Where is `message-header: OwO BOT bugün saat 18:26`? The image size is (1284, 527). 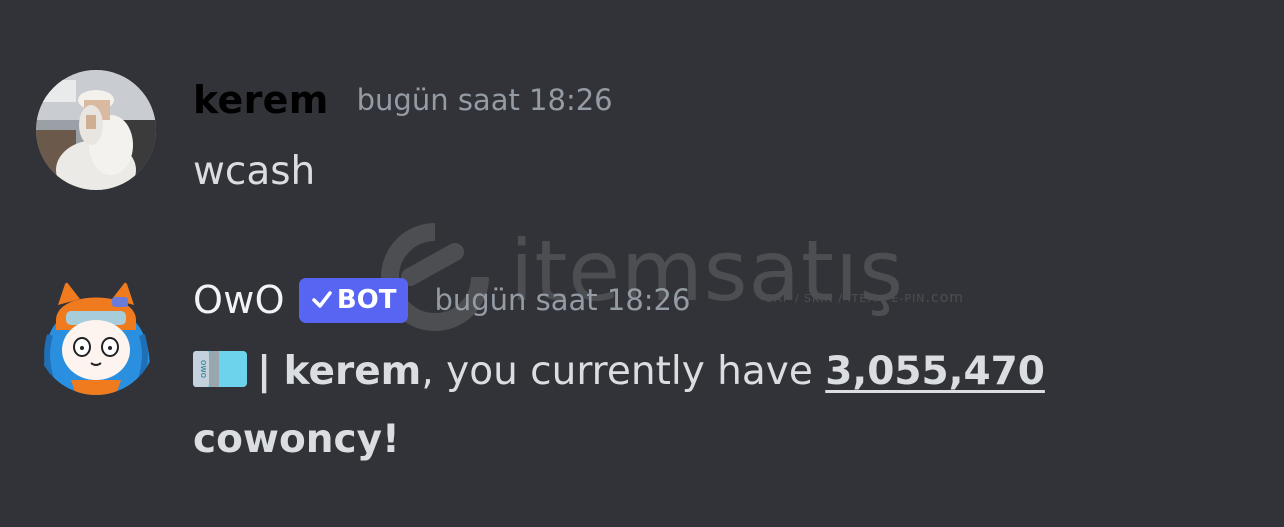
message-header: OwO BOT bugün saat 18:26 is located at coordinates (718, 300).